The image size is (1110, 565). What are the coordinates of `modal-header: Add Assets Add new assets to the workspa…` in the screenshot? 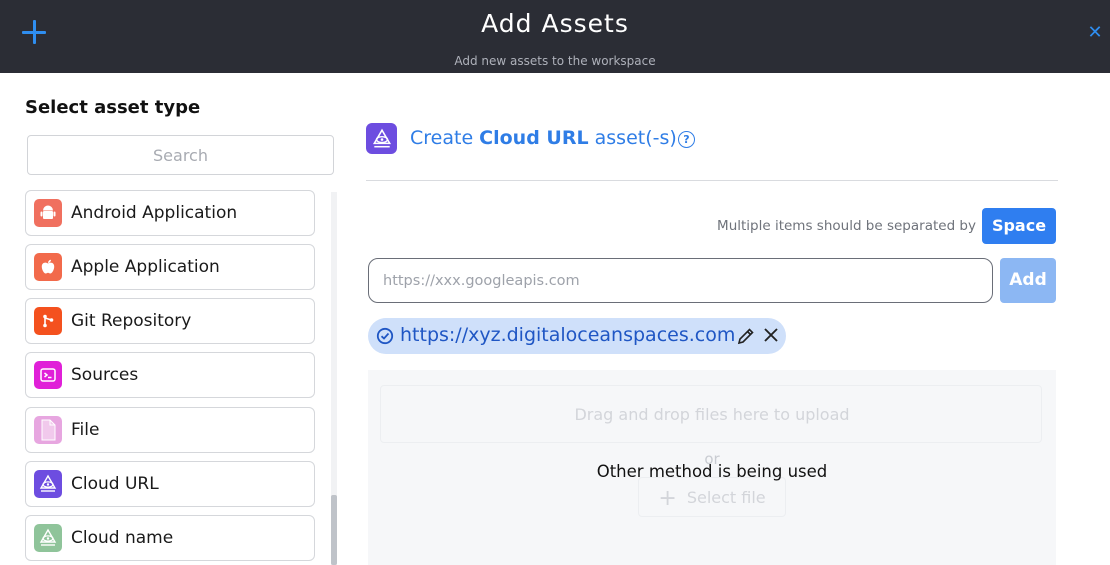 It's located at (555, 36).